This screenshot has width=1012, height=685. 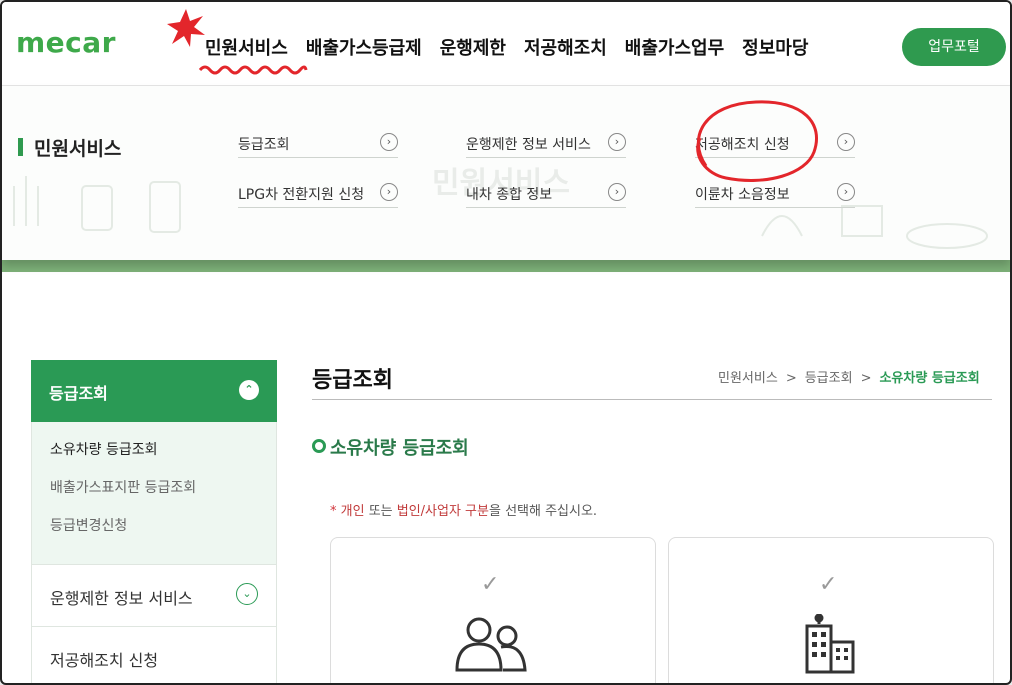 What do you see at coordinates (364, 47) in the screenshot?
I see `nav-item-emission-grade: 배출가스등급제` at bounding box center [364, 47].